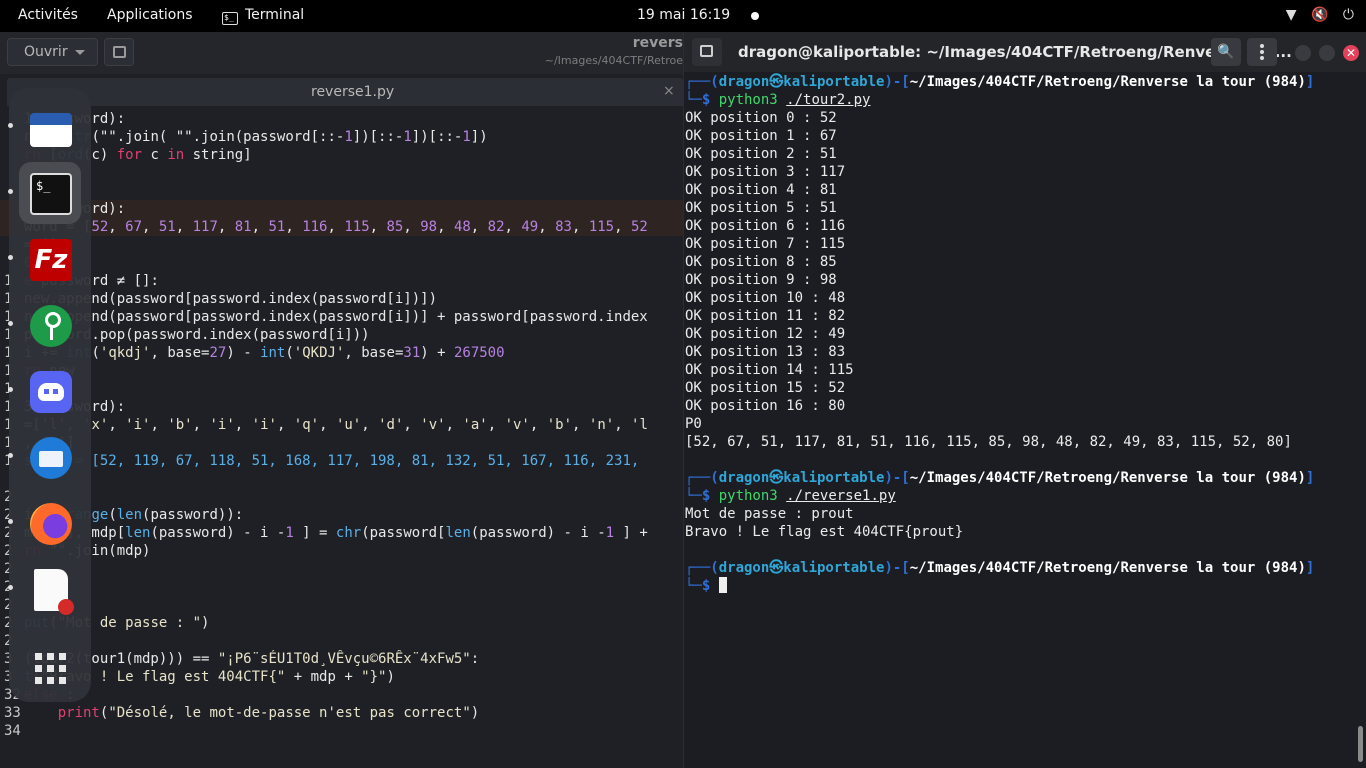 This screenshot has width=1366, height=768. Describe the element at coordinates (412, 353) in the screenshot. I see `code-token: 31` at that location.